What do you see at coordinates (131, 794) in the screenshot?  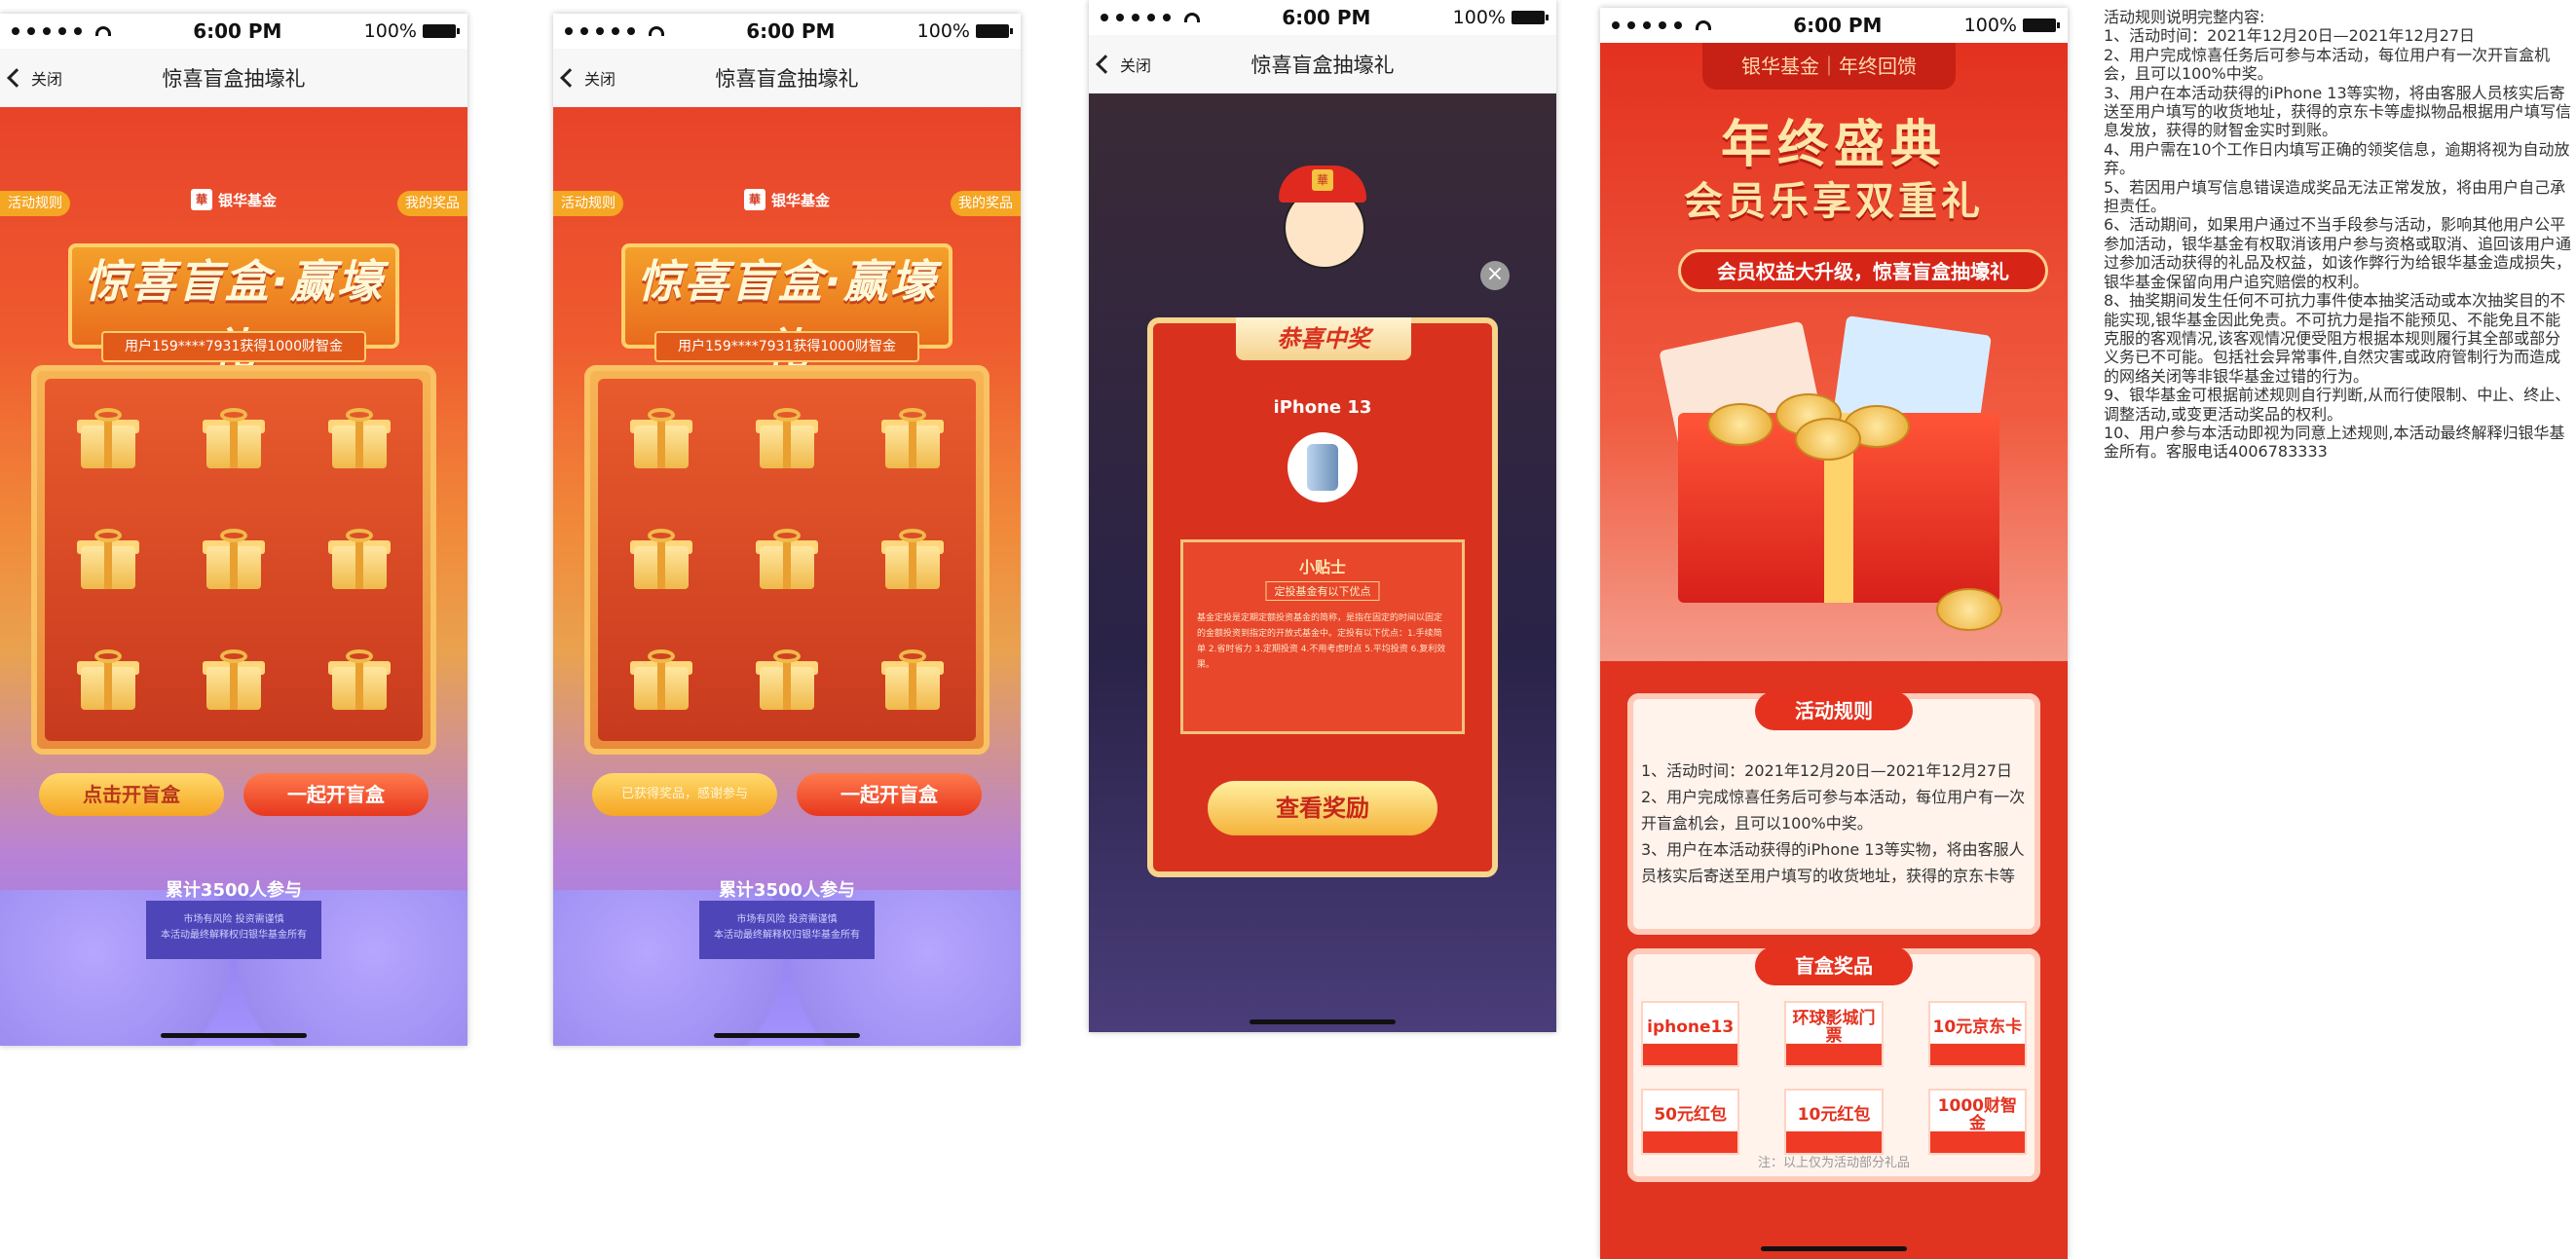 I see `open-box-button: 点击开盲盒` at bounding box center [131, 794].